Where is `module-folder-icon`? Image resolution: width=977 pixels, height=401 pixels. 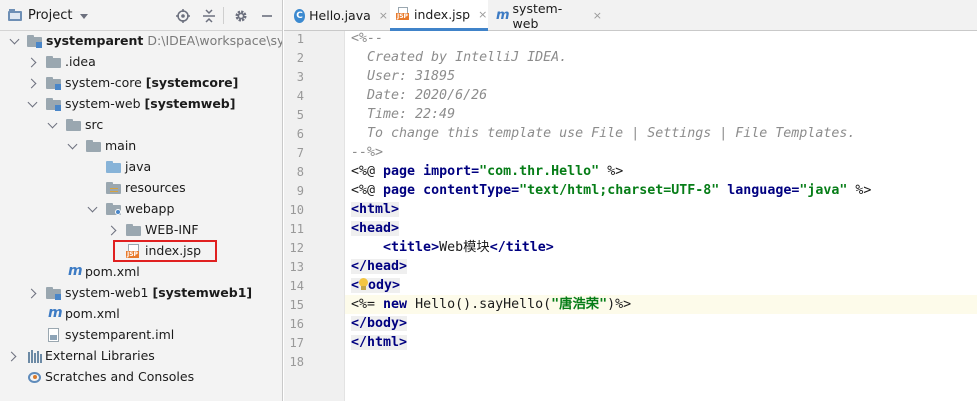
module-folder-icon is located at coordinates (54, 83).